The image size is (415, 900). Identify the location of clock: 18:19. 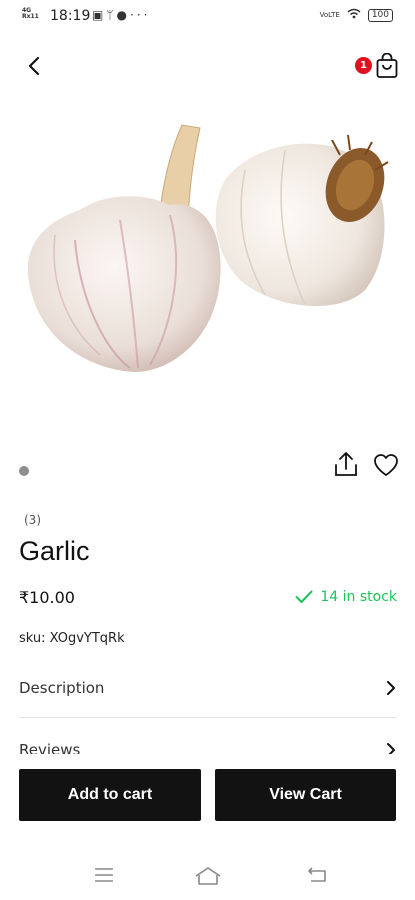
(70, 16).